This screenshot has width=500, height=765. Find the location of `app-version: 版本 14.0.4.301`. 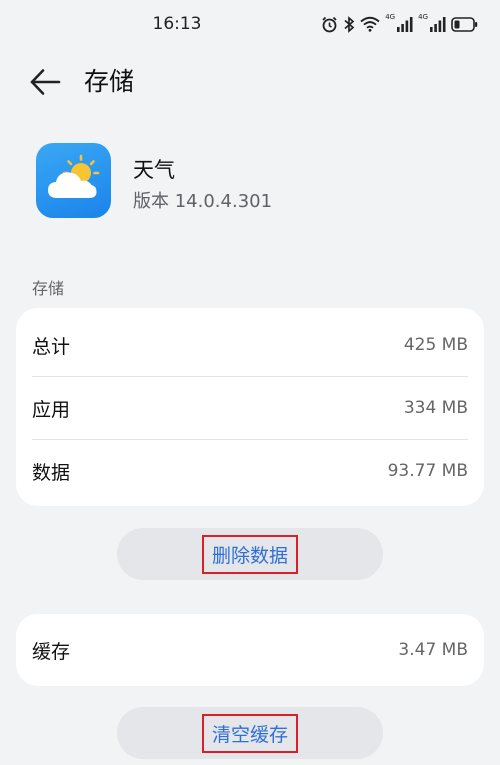

app-version: 版本 14.0.4.301 is located at coordinates (203, 201).